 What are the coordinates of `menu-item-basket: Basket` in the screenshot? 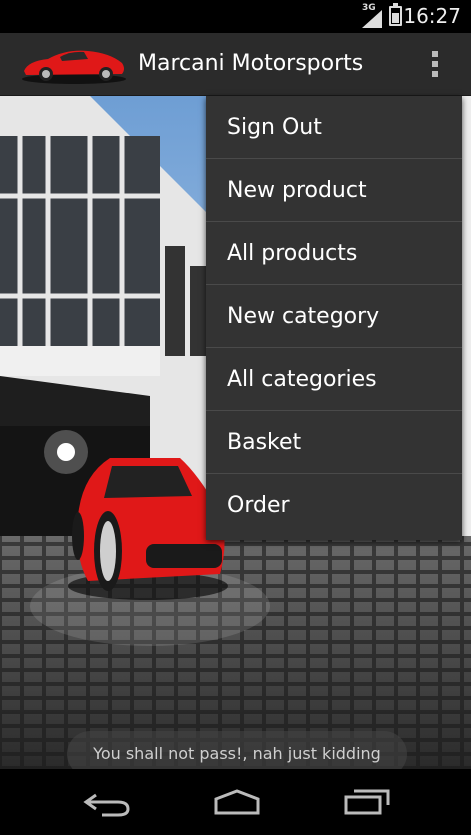 It's located at (334, 442).